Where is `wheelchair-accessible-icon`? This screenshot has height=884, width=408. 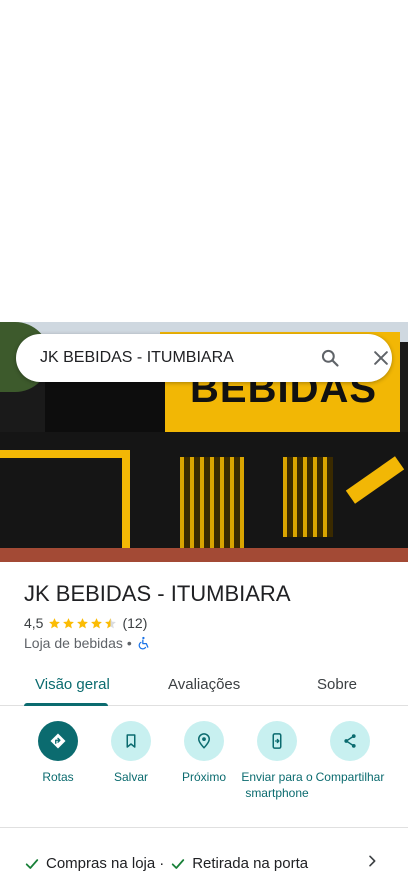
wheelchair-accessible-icon is located at coordinates (144, 643).